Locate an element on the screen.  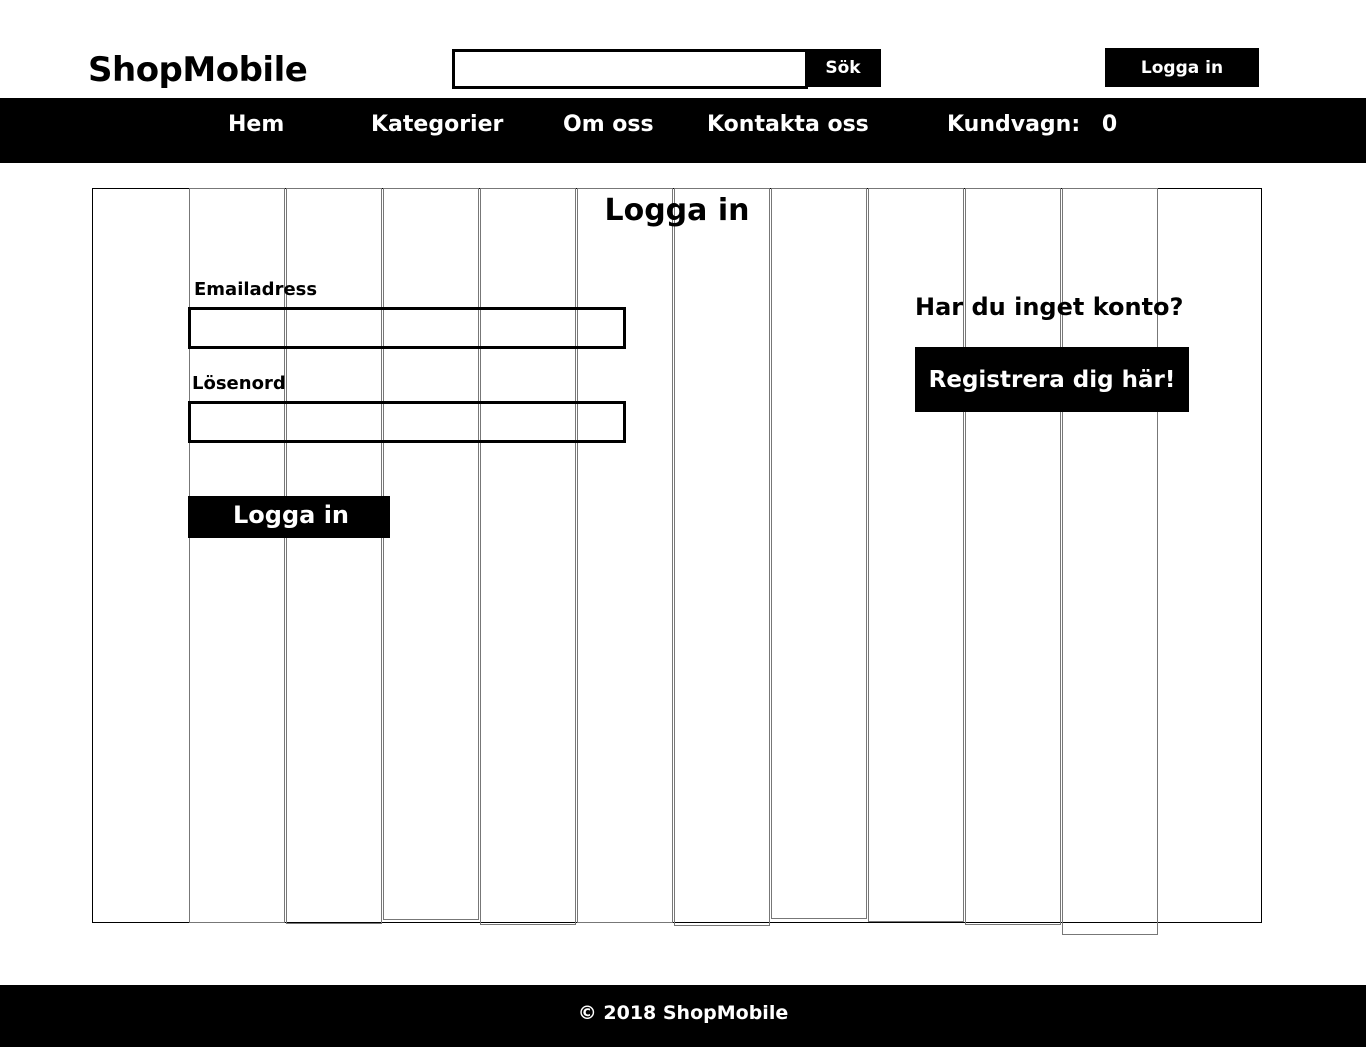
password-field is located at coordinates (407, 422).